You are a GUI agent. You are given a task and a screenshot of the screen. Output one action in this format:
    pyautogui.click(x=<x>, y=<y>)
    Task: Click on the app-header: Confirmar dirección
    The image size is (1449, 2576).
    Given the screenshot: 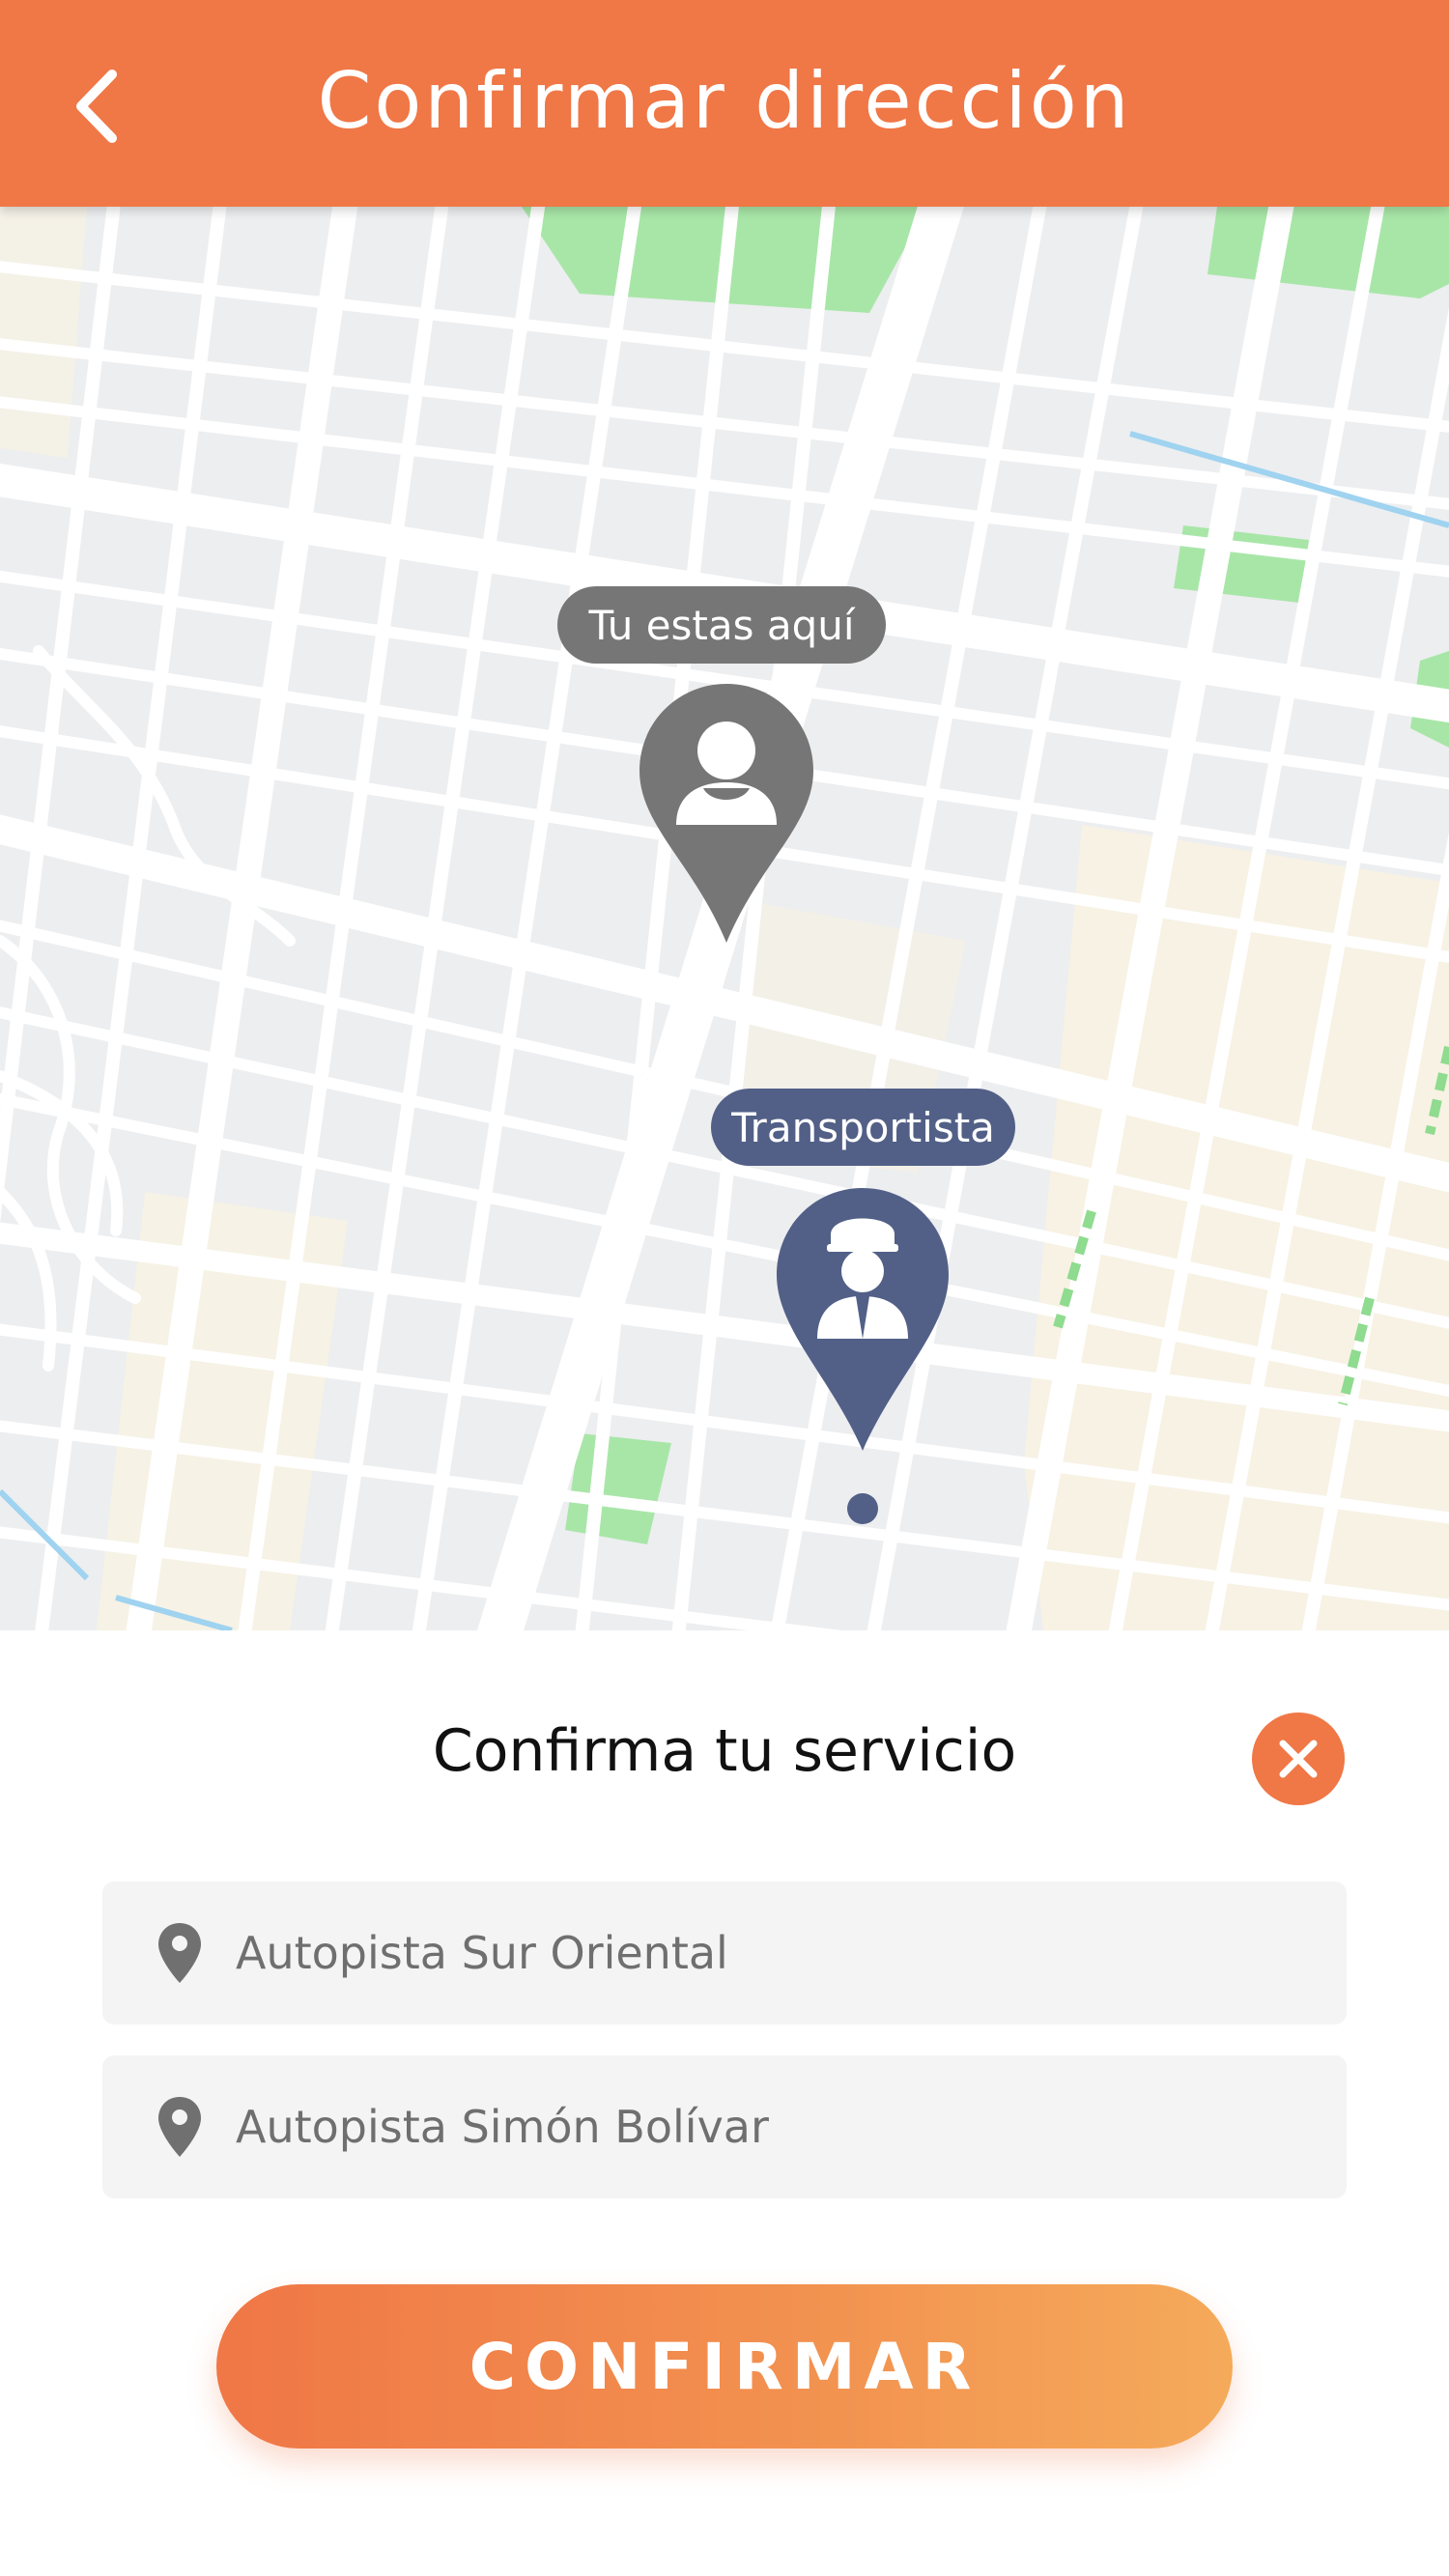 What is the action you would take?
    pyautogui.click(x=724, y=103)
    